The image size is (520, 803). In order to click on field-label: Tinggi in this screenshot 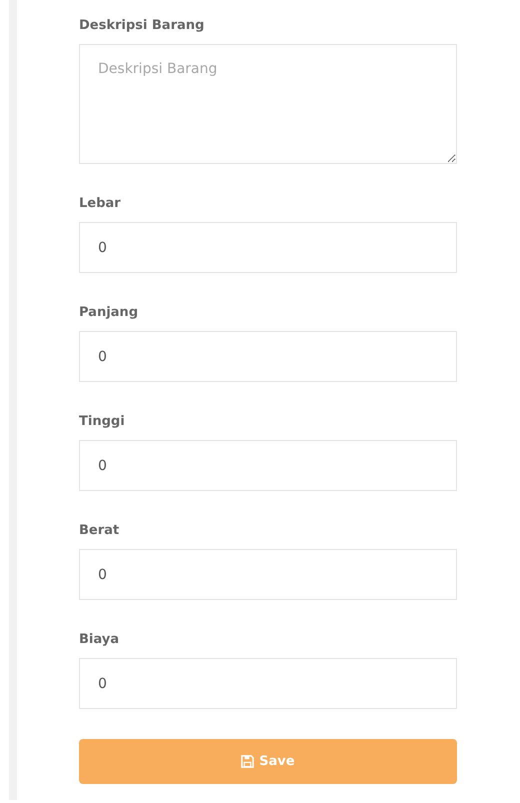, I will do `click(102, 422)`.